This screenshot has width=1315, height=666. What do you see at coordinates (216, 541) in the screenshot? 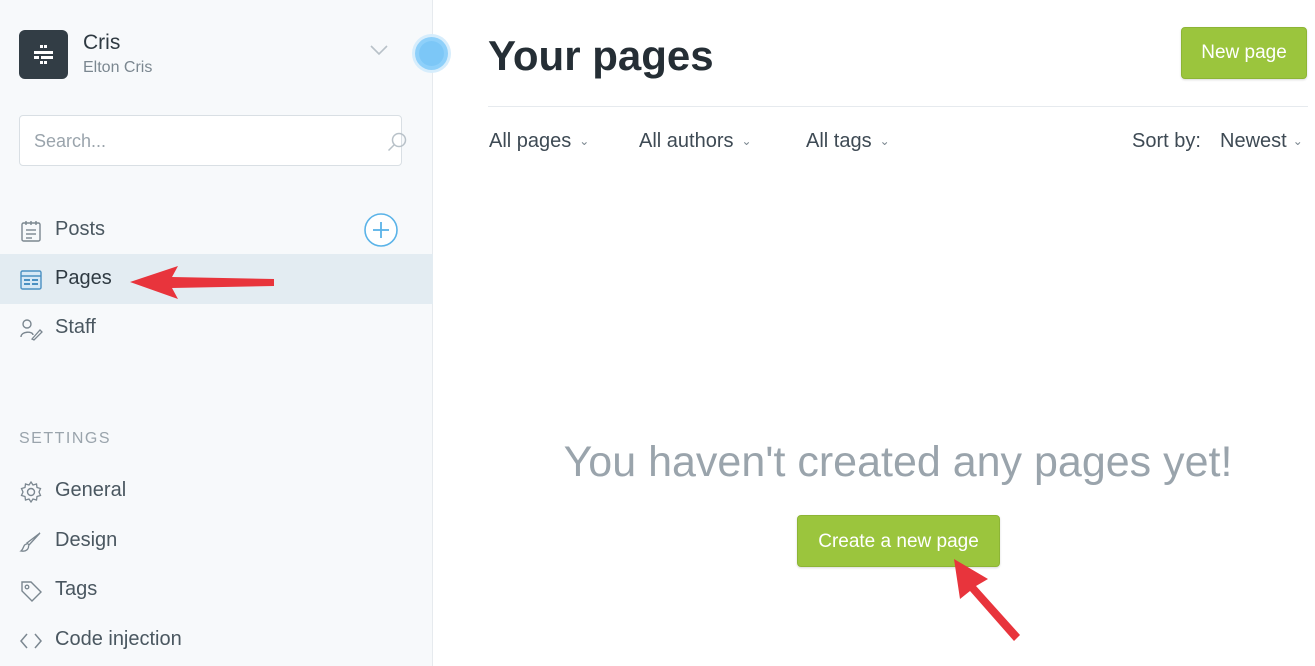
I see `sidebar-item-design: Design` at bounding box center [216, 541].